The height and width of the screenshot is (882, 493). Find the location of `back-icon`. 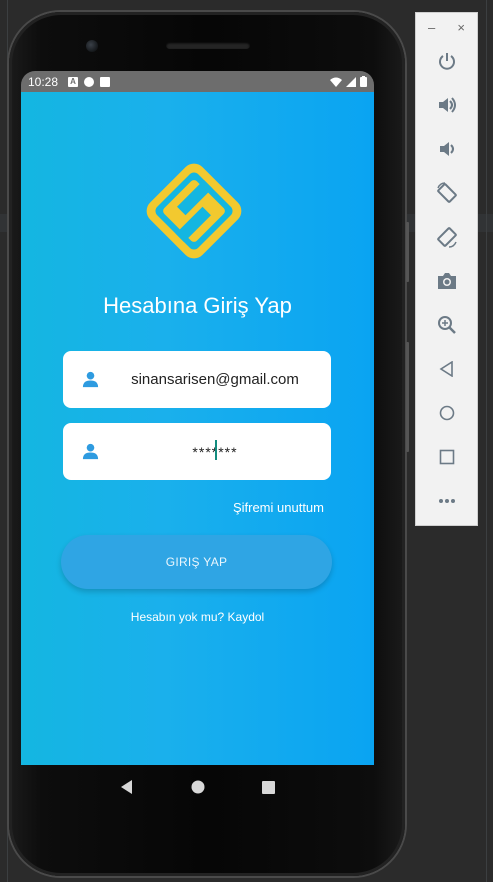

back-icon is located at coordinates (446, 369).